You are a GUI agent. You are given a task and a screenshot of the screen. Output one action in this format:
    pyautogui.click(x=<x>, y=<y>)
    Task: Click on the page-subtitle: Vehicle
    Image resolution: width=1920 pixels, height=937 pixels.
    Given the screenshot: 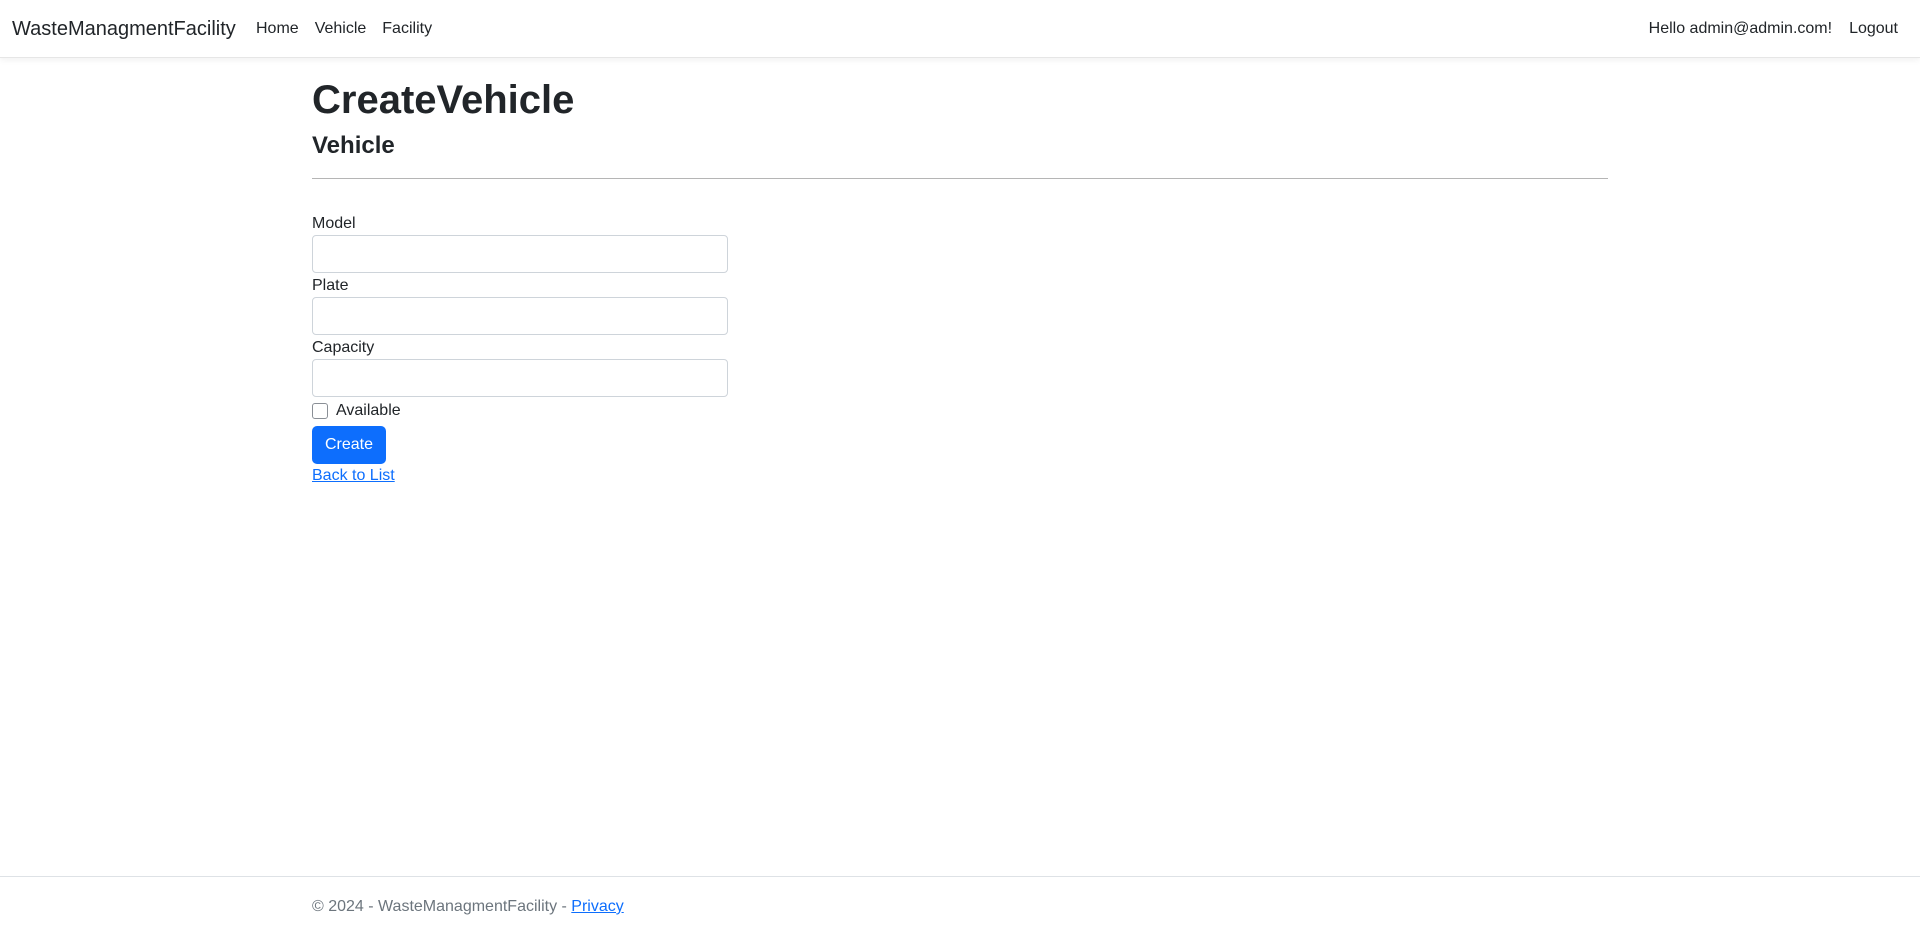 What is the action you would take?
    pyautogui.click(x=353, y=145)
    